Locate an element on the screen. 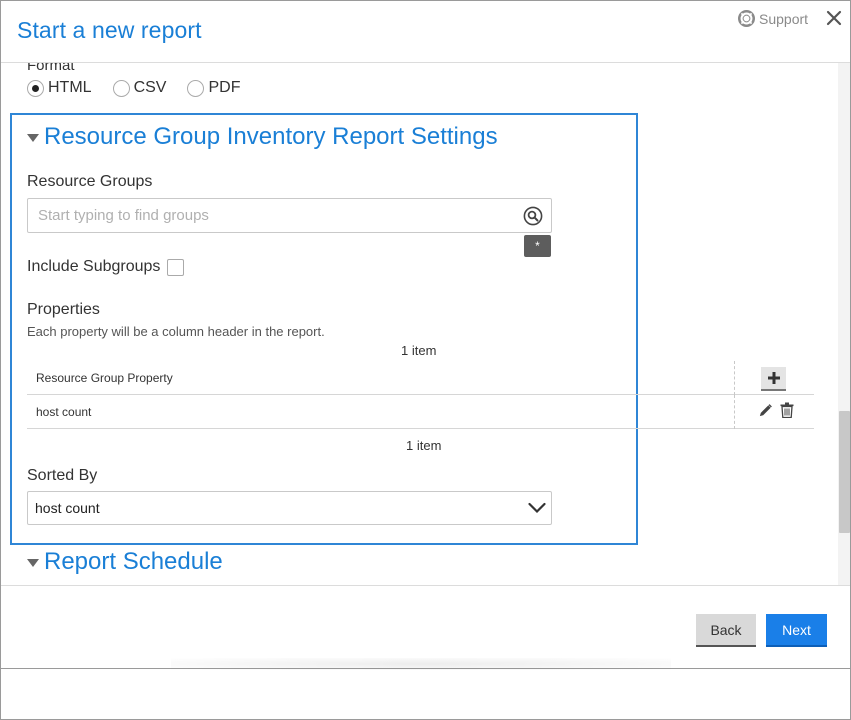 This screenshot has width=851, height=720. schedule-section-header: Report Schedule is located at coordinates (125, 562).